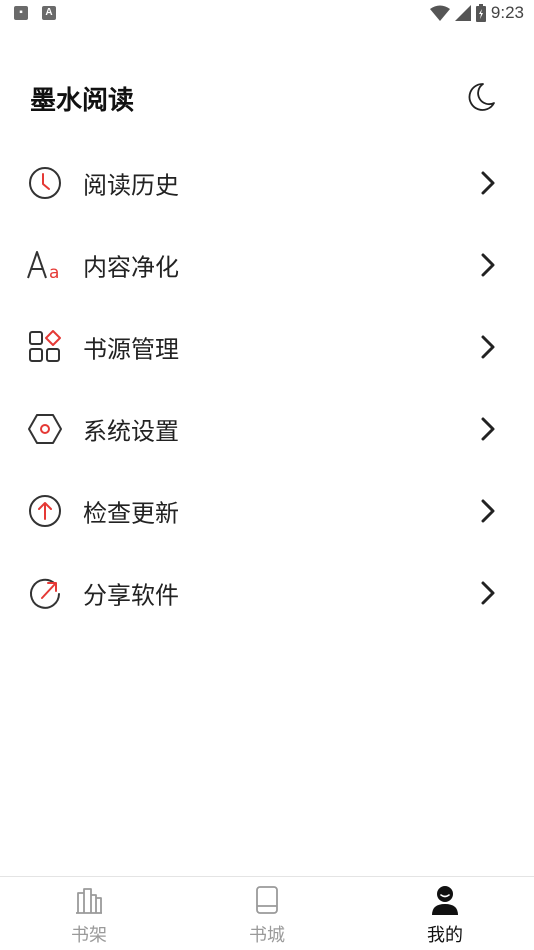 The height and width of the screenshot is (950, 534). Describe the element at coordinates (35, 13) in the screenshot. I see `notification-icons: ▪ A` at that location.